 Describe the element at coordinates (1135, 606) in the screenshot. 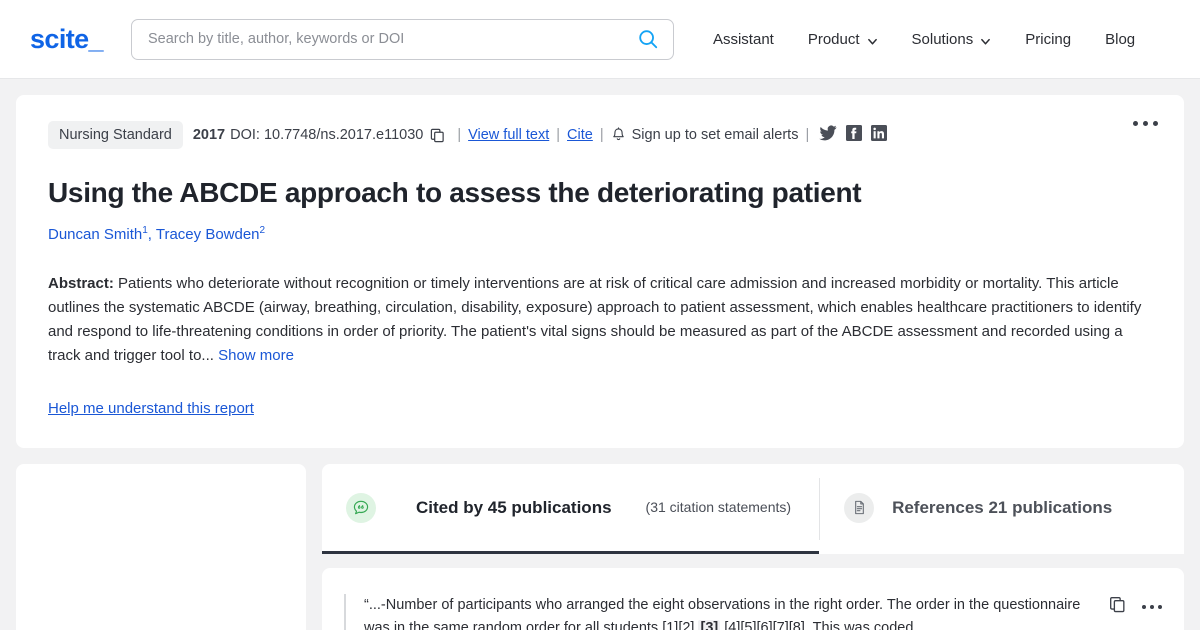

I see `statement-actions` at that location.